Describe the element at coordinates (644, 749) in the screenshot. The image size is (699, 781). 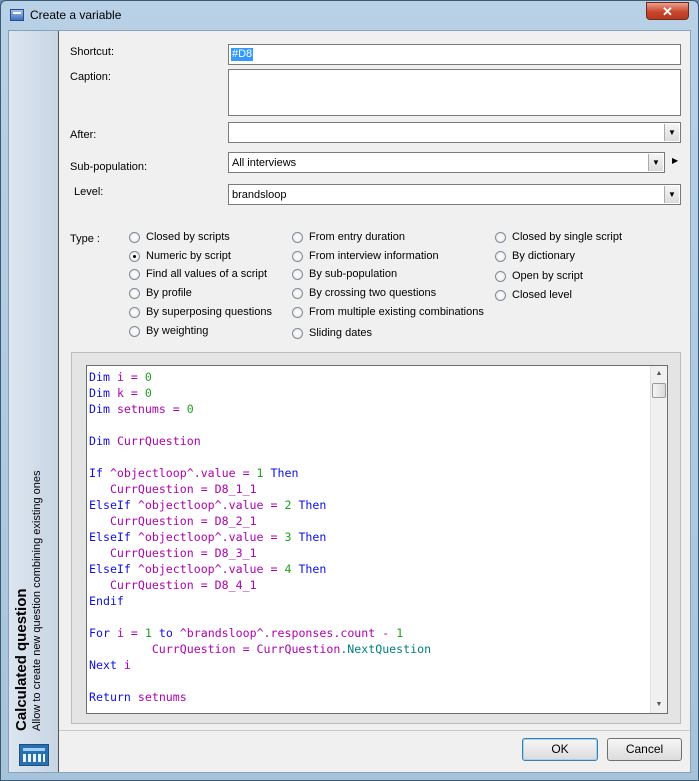
I see `cancel-button: Cancel` at that location.